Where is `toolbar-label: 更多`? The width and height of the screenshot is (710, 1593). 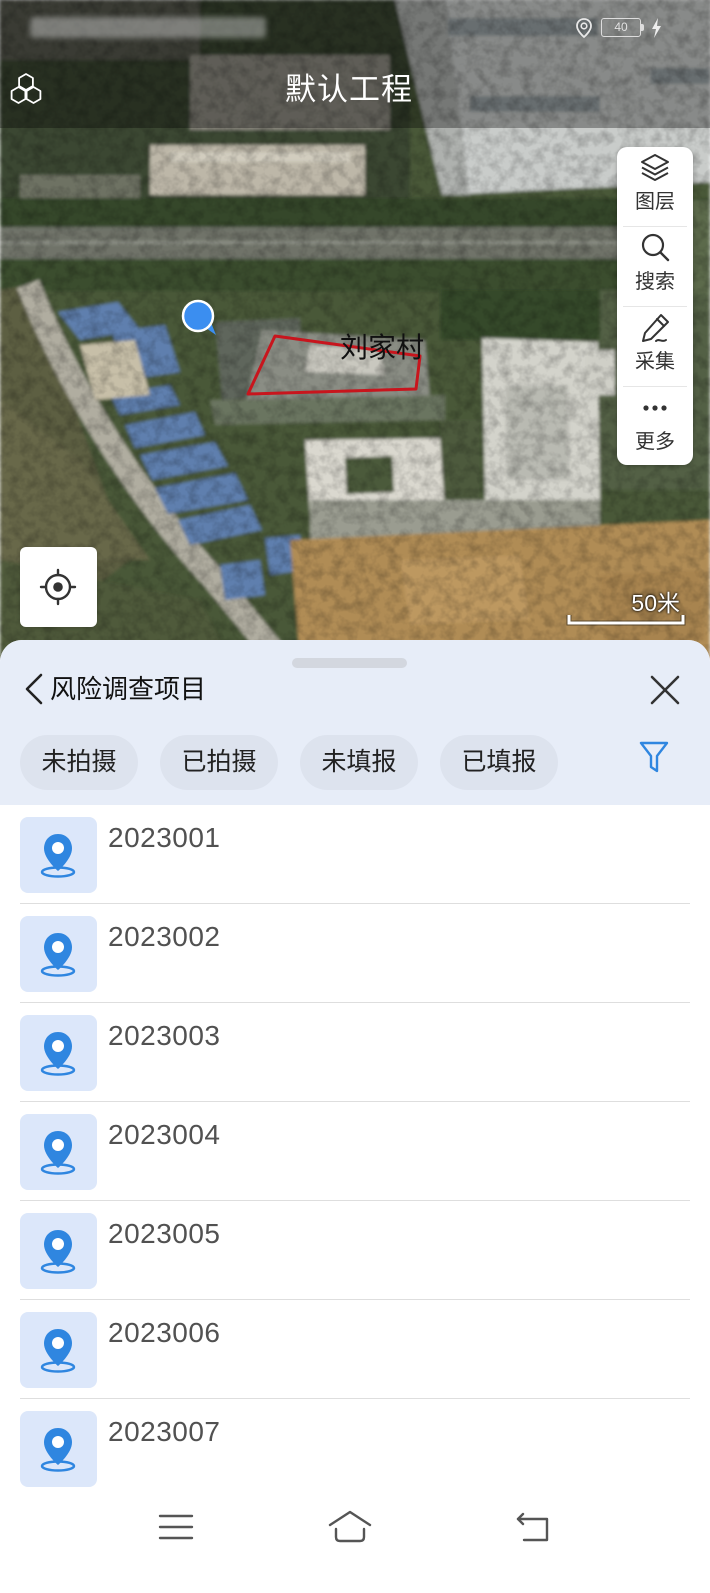 toolbar-label: 更多 is located at coordinates (655, 442).